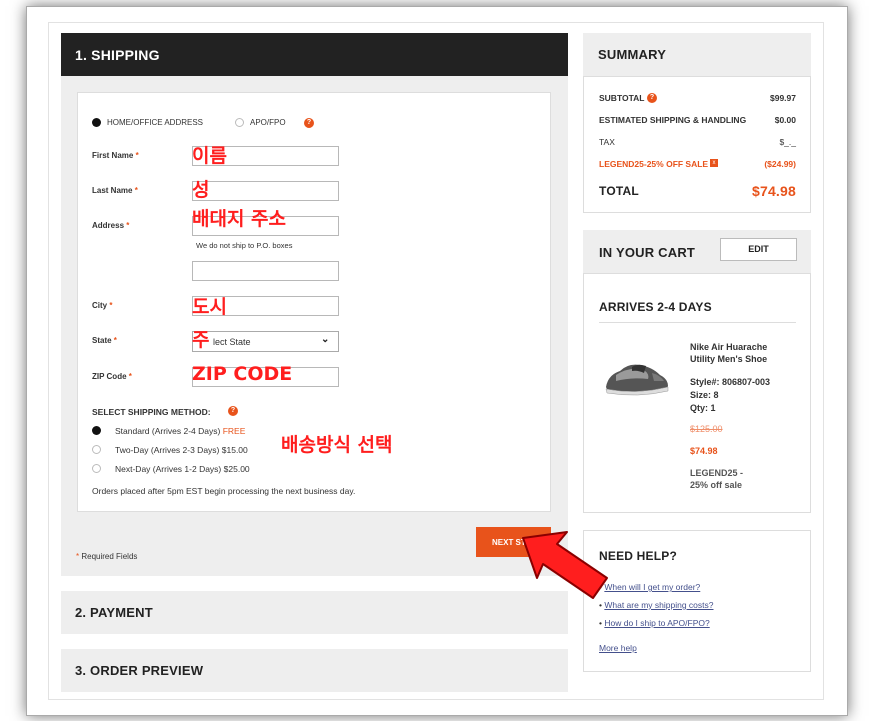  I want to click on subtotal-label: SUBTOTAL, so click(622, 98).